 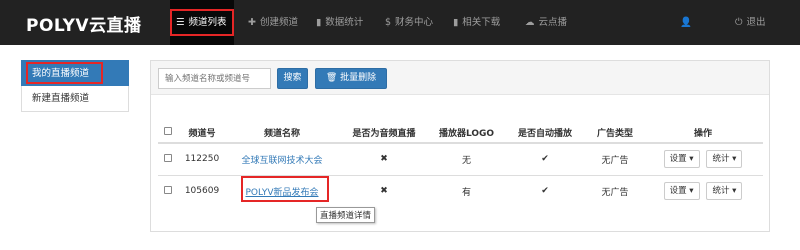 I want to click on batch-delete-button: 🗑 批量删除, so click(x=351, y=78).